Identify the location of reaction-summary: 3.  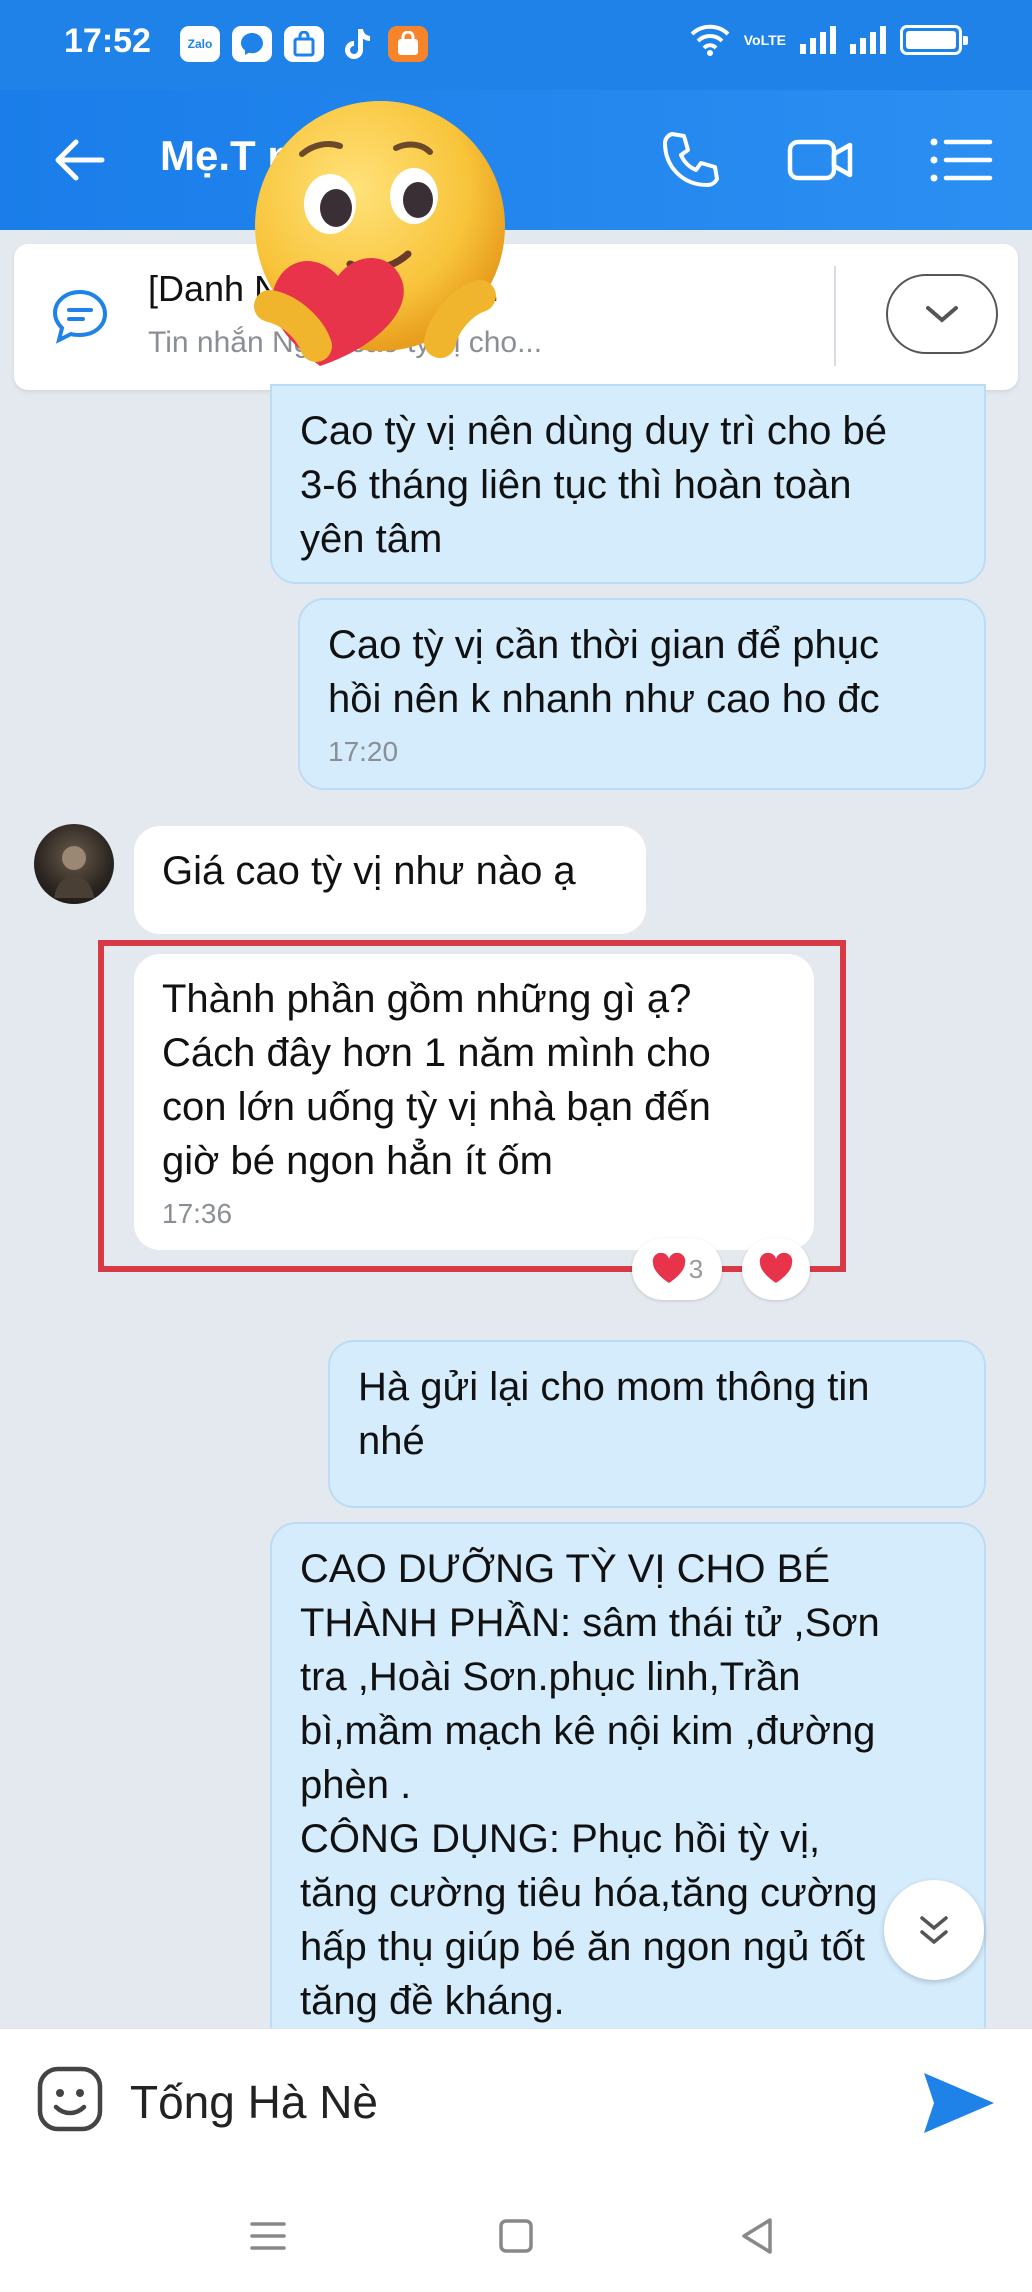
(677, 1269).